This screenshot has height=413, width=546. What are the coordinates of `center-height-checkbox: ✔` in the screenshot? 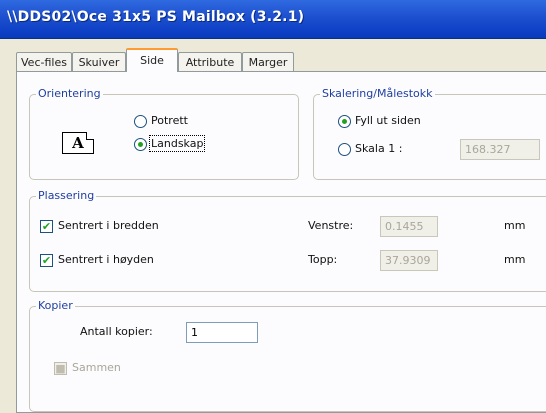 It's located at (46, 260).